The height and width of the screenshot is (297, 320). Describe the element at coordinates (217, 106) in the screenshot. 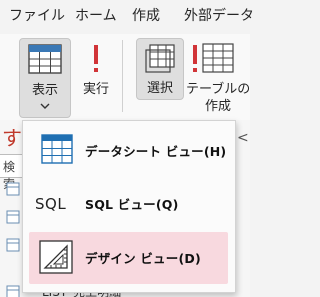

I see `make-table-label-line2: 作成` at that location.